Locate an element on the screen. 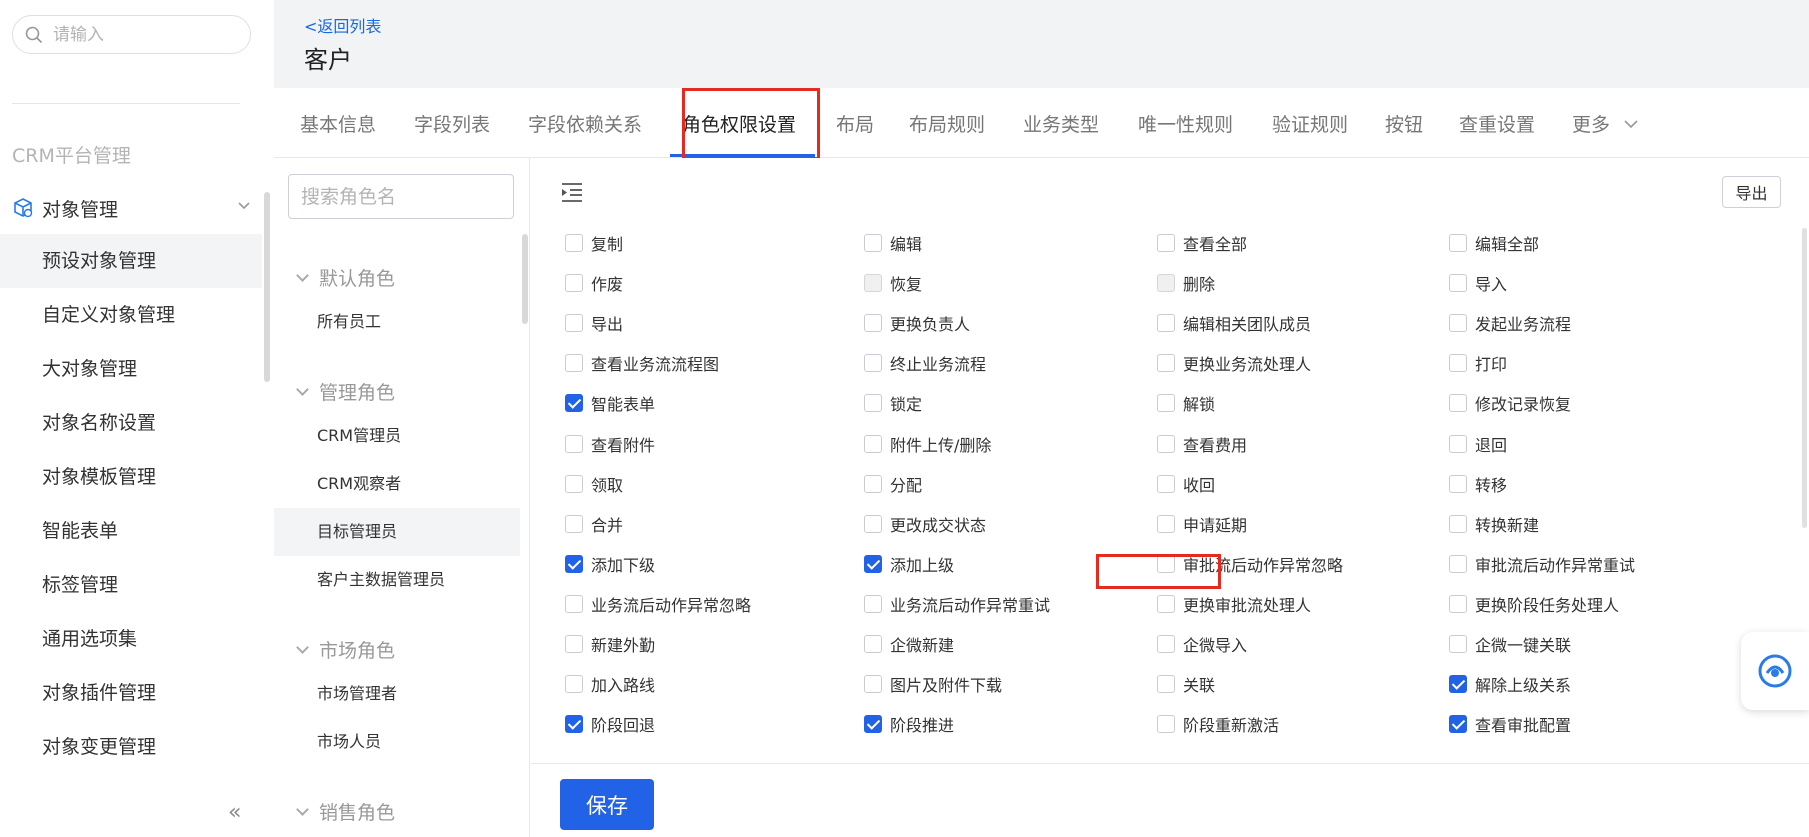 Image resolution: width=1809 pixels, height=837 pixels. sidebar-scrollbar is located at coordinates (267, 287).